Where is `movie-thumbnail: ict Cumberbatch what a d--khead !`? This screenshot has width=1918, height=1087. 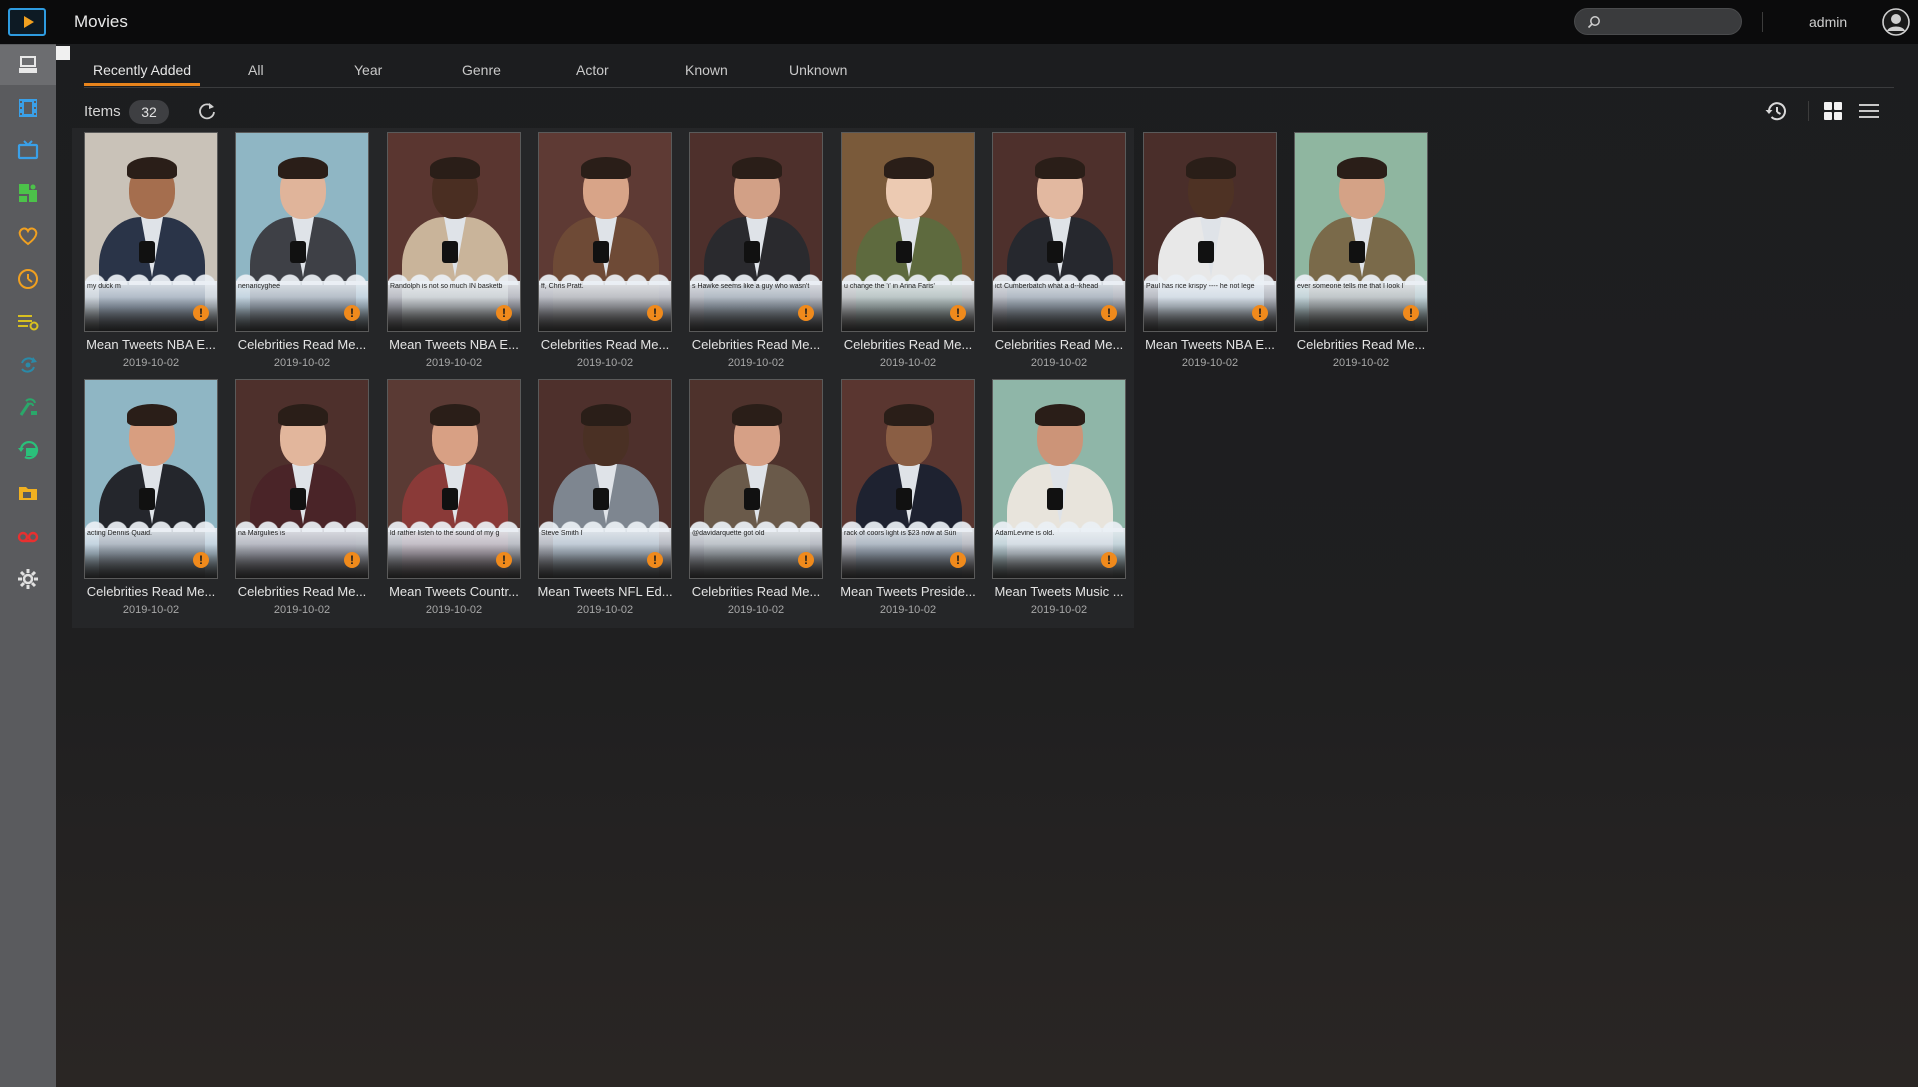 movie-thumbnail: ict Cumberbatch what a d--khead ! is located at coordinates (1059, 232).